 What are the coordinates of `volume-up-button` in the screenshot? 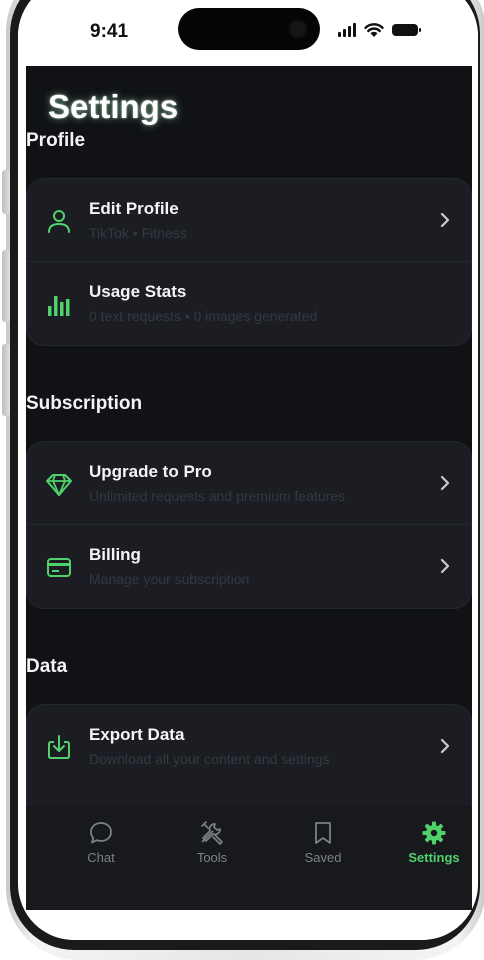 It's located at (6, 286).